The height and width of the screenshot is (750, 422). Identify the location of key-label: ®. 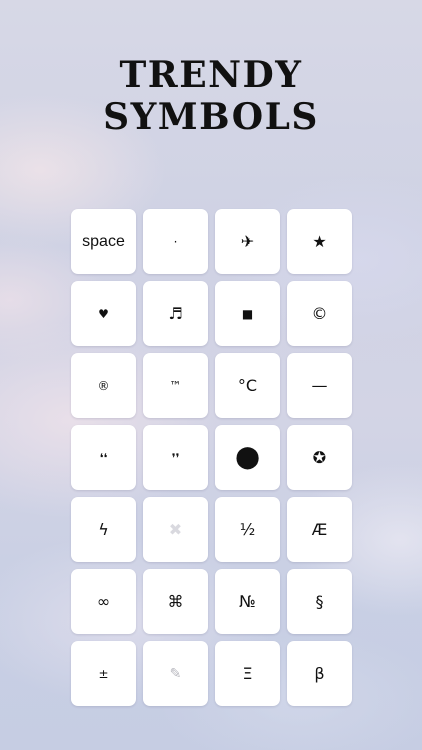
(103, 385).